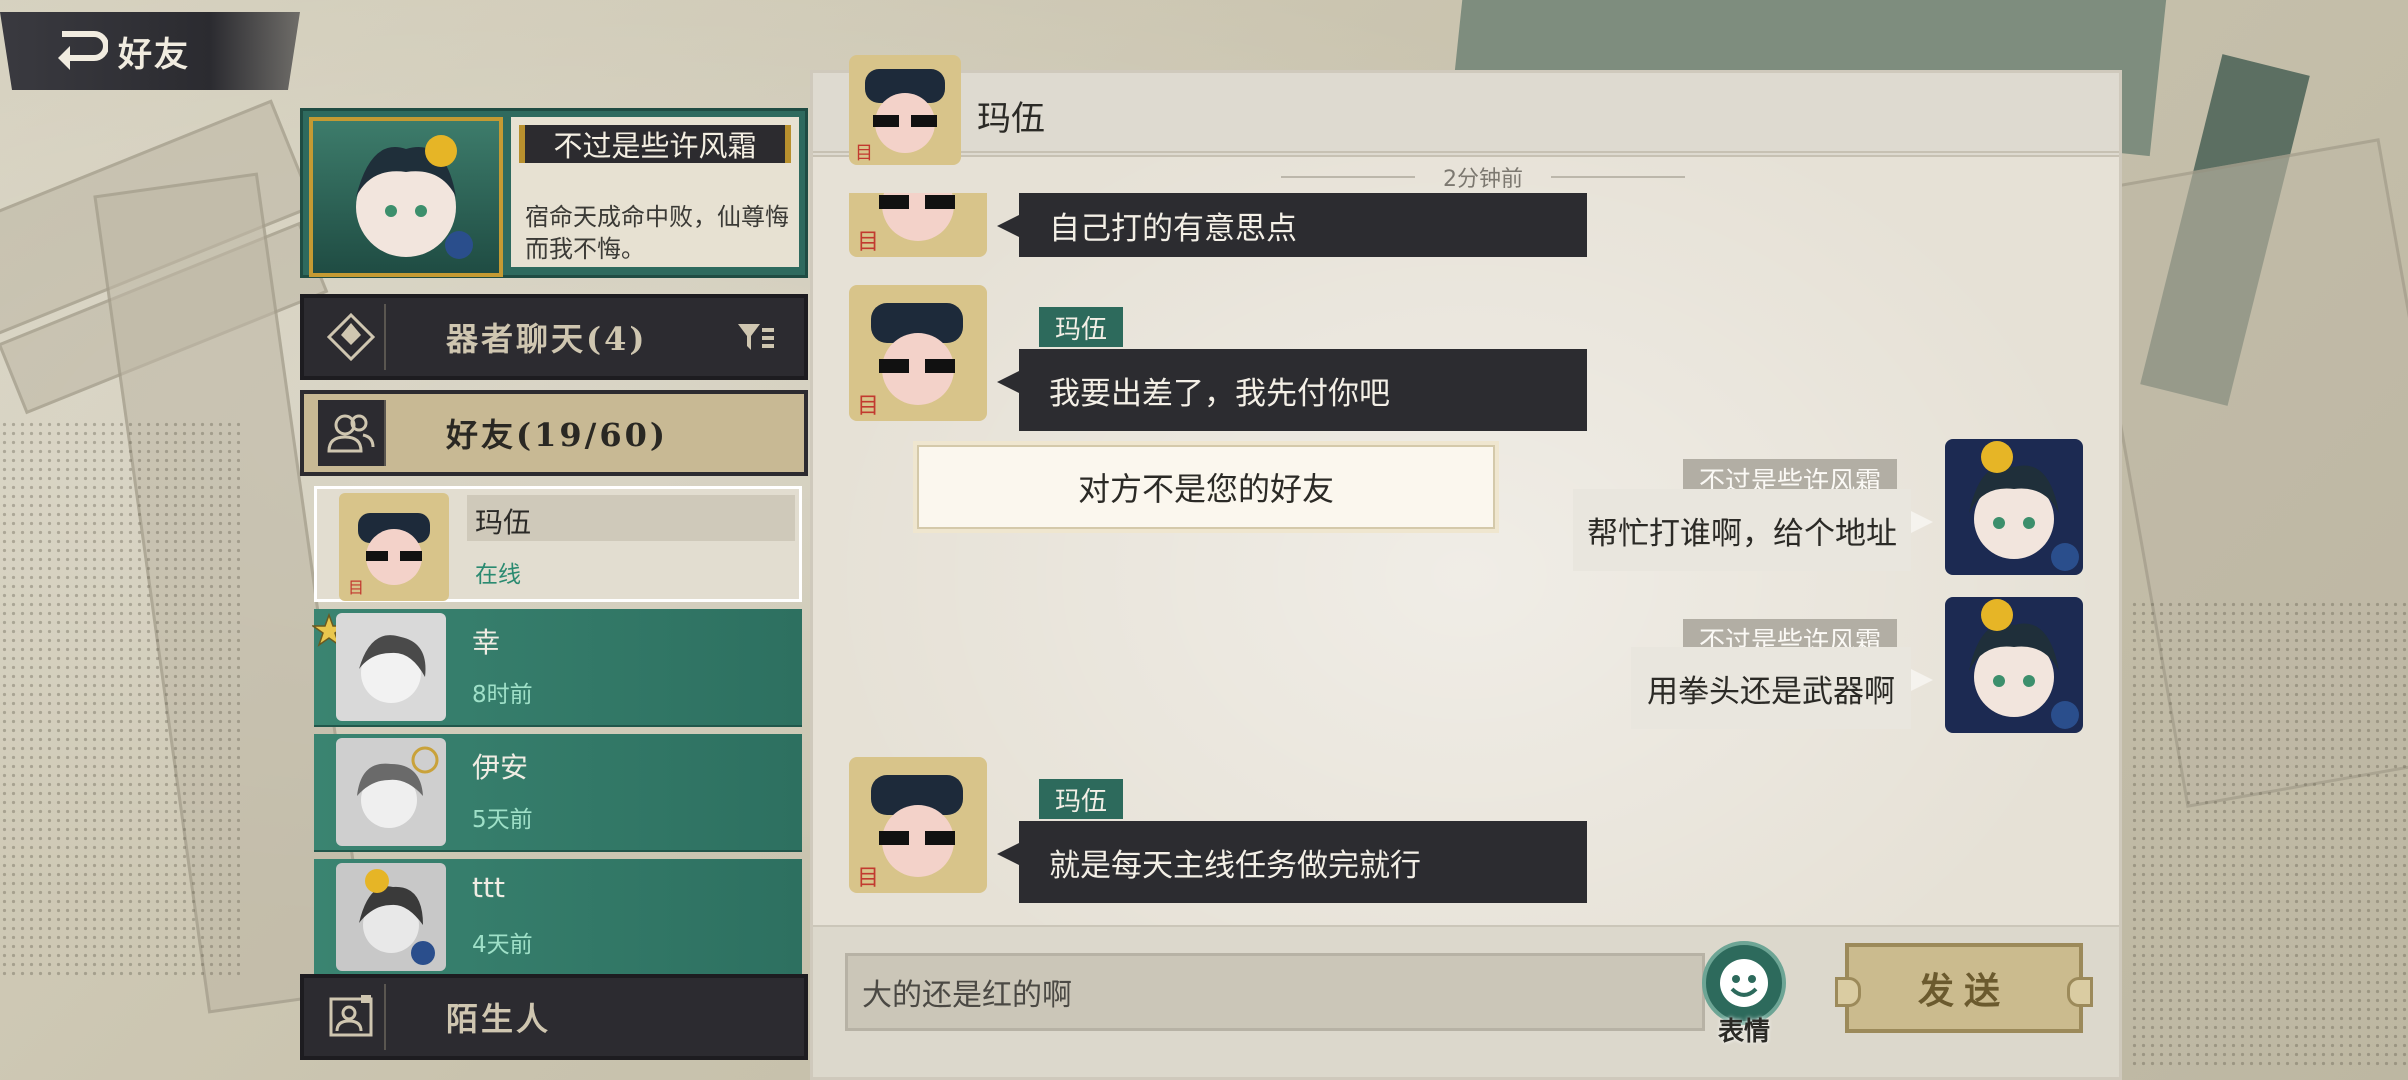  What do you see at coordinates (488, 887) in the screenshot?
I see `friend-name: ttt` at bounding box center [488, 887].